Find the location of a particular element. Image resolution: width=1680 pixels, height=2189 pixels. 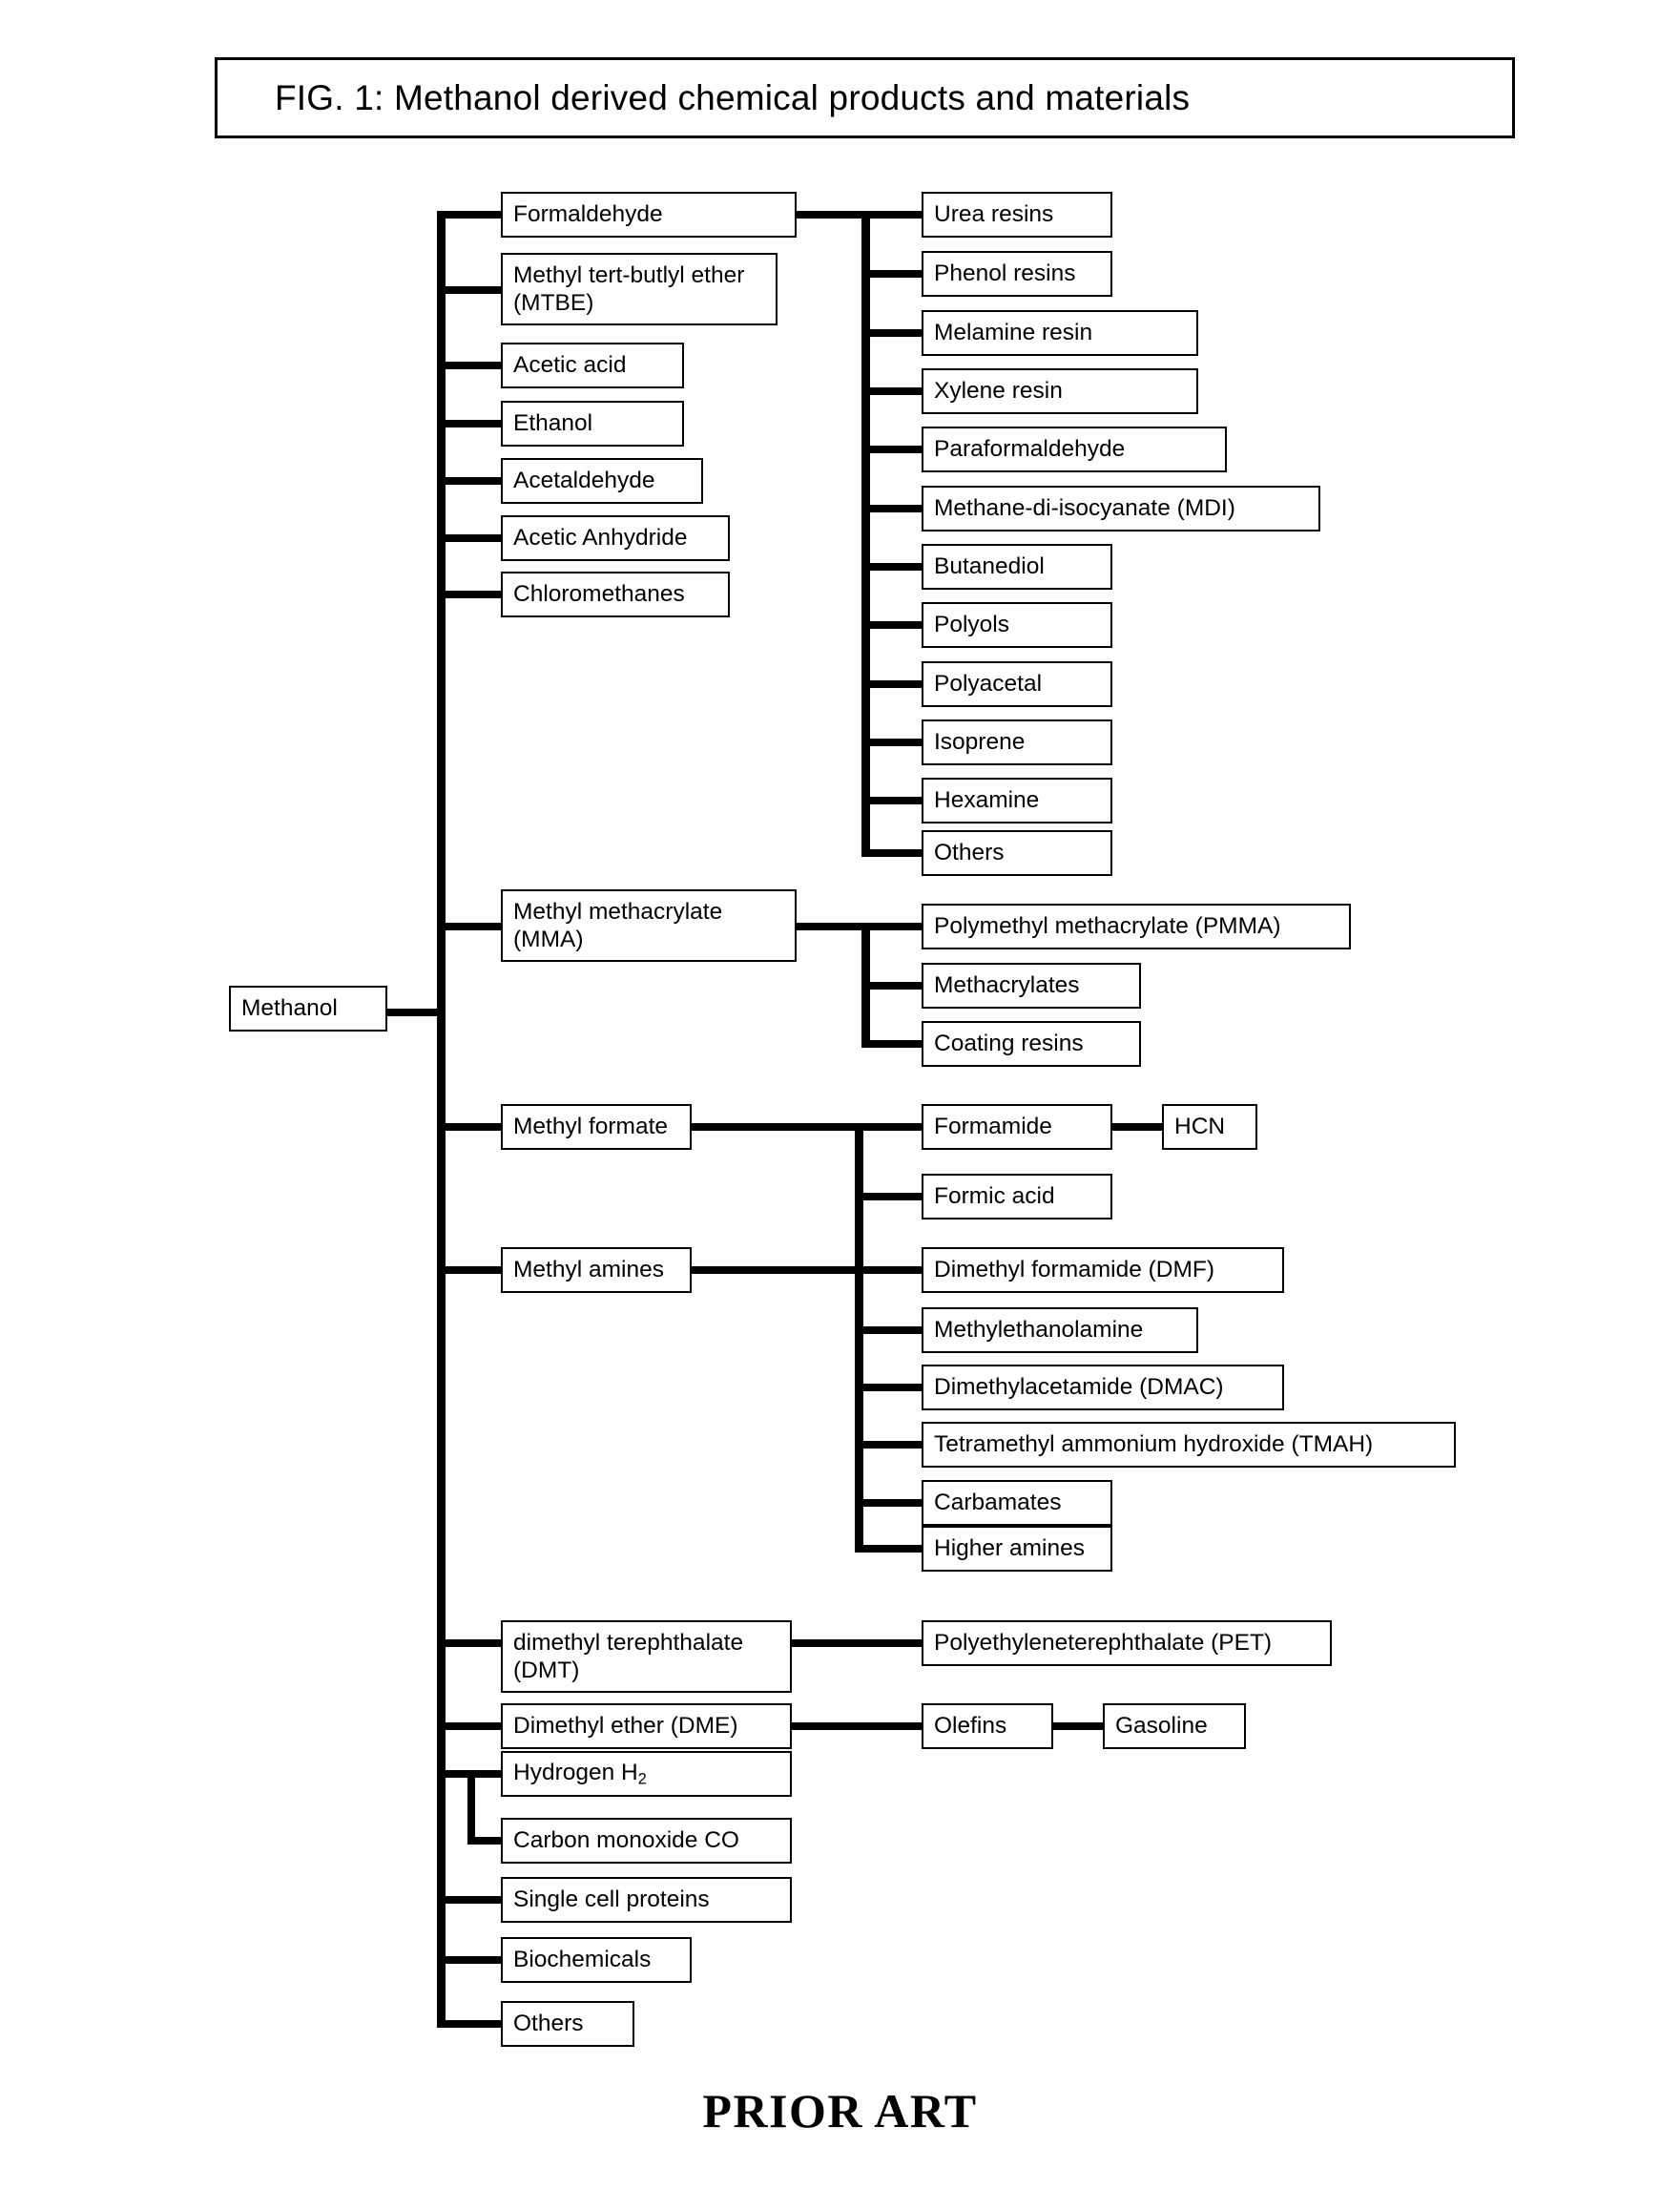

connector-stub-hexamine is located at coordinates (892, 800).